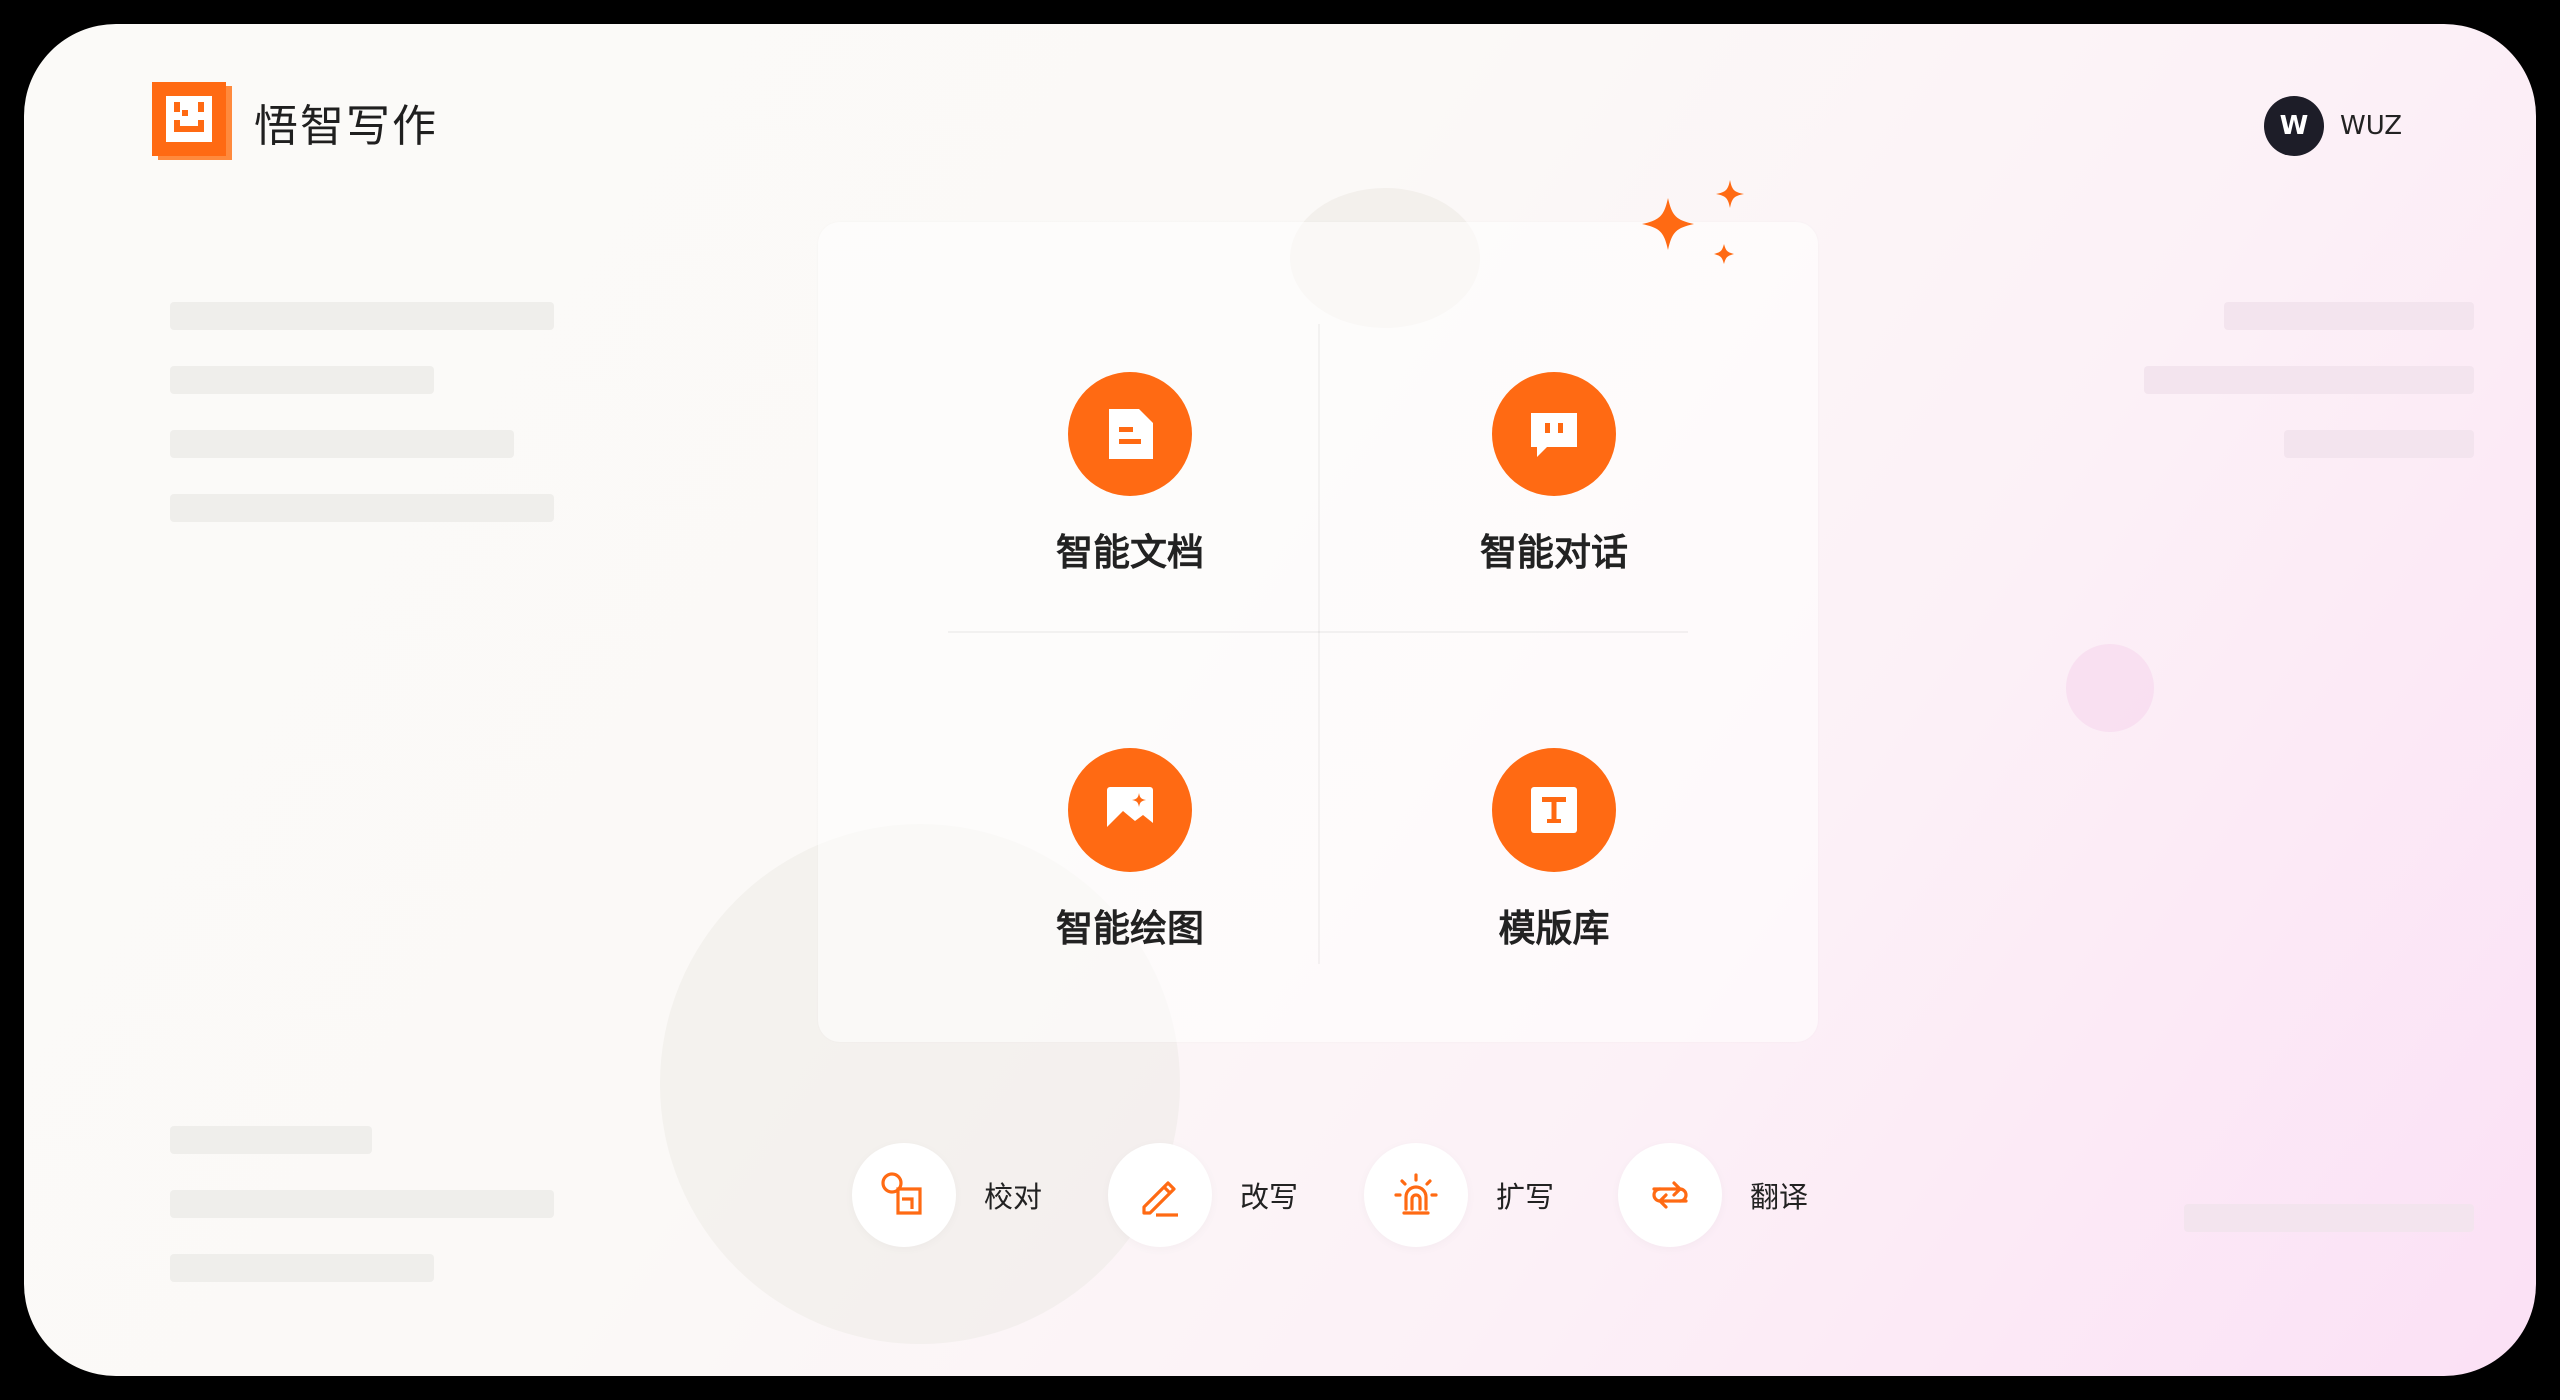  I want to click on tool-expand: 扩写, so click(1459, 1195).